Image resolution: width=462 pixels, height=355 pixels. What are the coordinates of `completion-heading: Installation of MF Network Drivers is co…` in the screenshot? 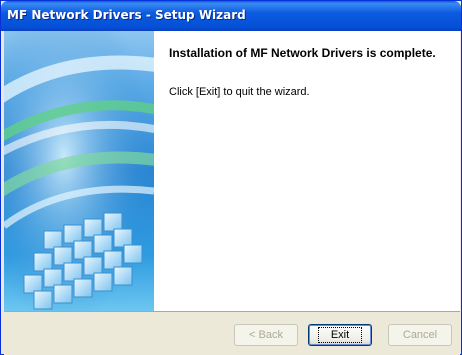 It's located at (302, 53).